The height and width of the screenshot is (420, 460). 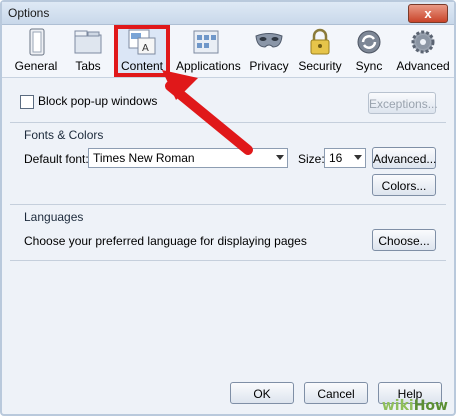 I want to click on fonts-colors-heading: Fonts & Colors, so click(x=64, y=135).